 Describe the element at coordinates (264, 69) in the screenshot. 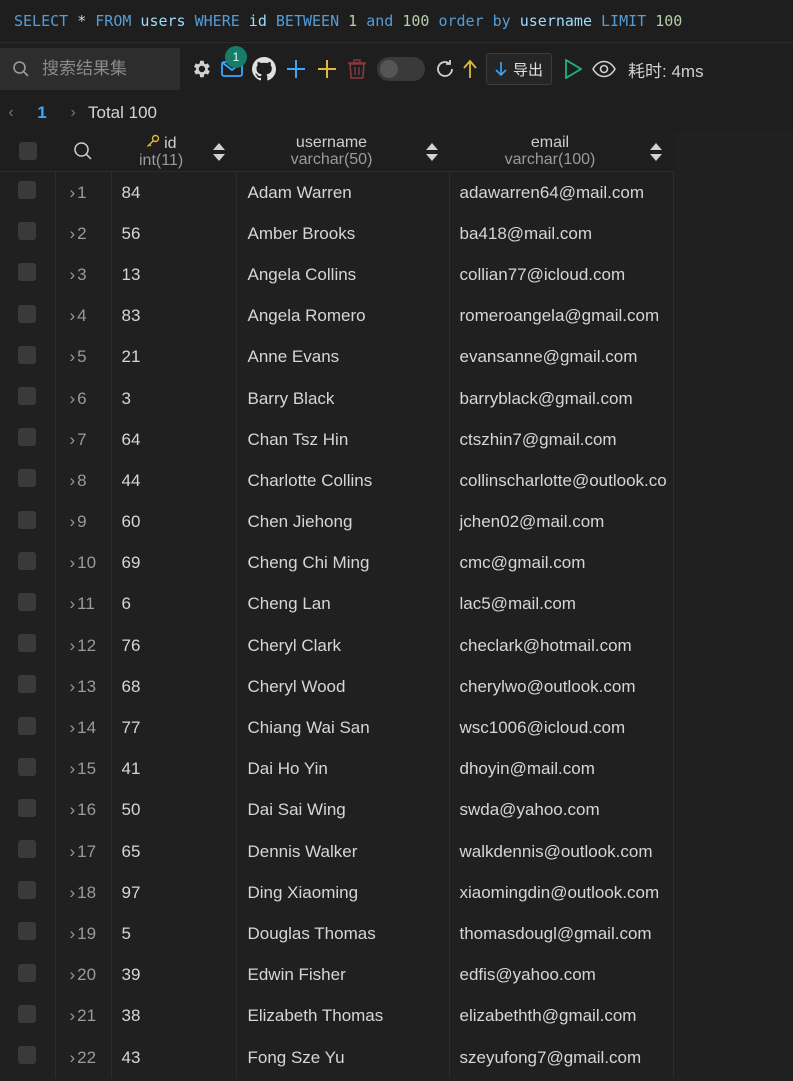

I see `github-icon` at that location.